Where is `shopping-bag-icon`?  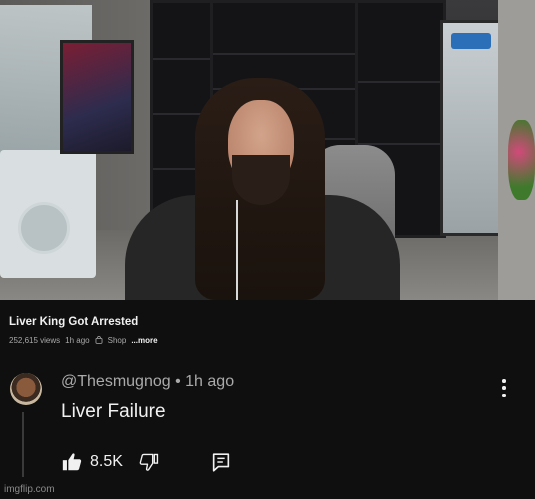 shopping-bag-icon is located at coordinates (99, 340).